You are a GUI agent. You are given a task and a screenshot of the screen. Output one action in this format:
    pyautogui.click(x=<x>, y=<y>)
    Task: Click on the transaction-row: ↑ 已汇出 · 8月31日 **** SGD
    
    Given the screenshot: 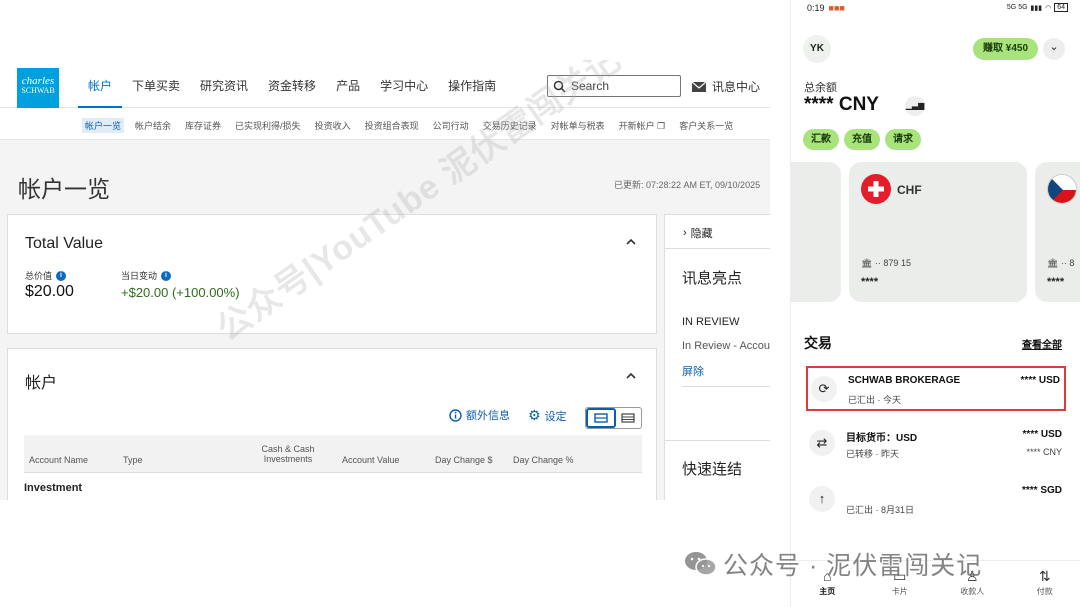 What is the action you would take?
    pyautogui.click(x=936, y=500)
    